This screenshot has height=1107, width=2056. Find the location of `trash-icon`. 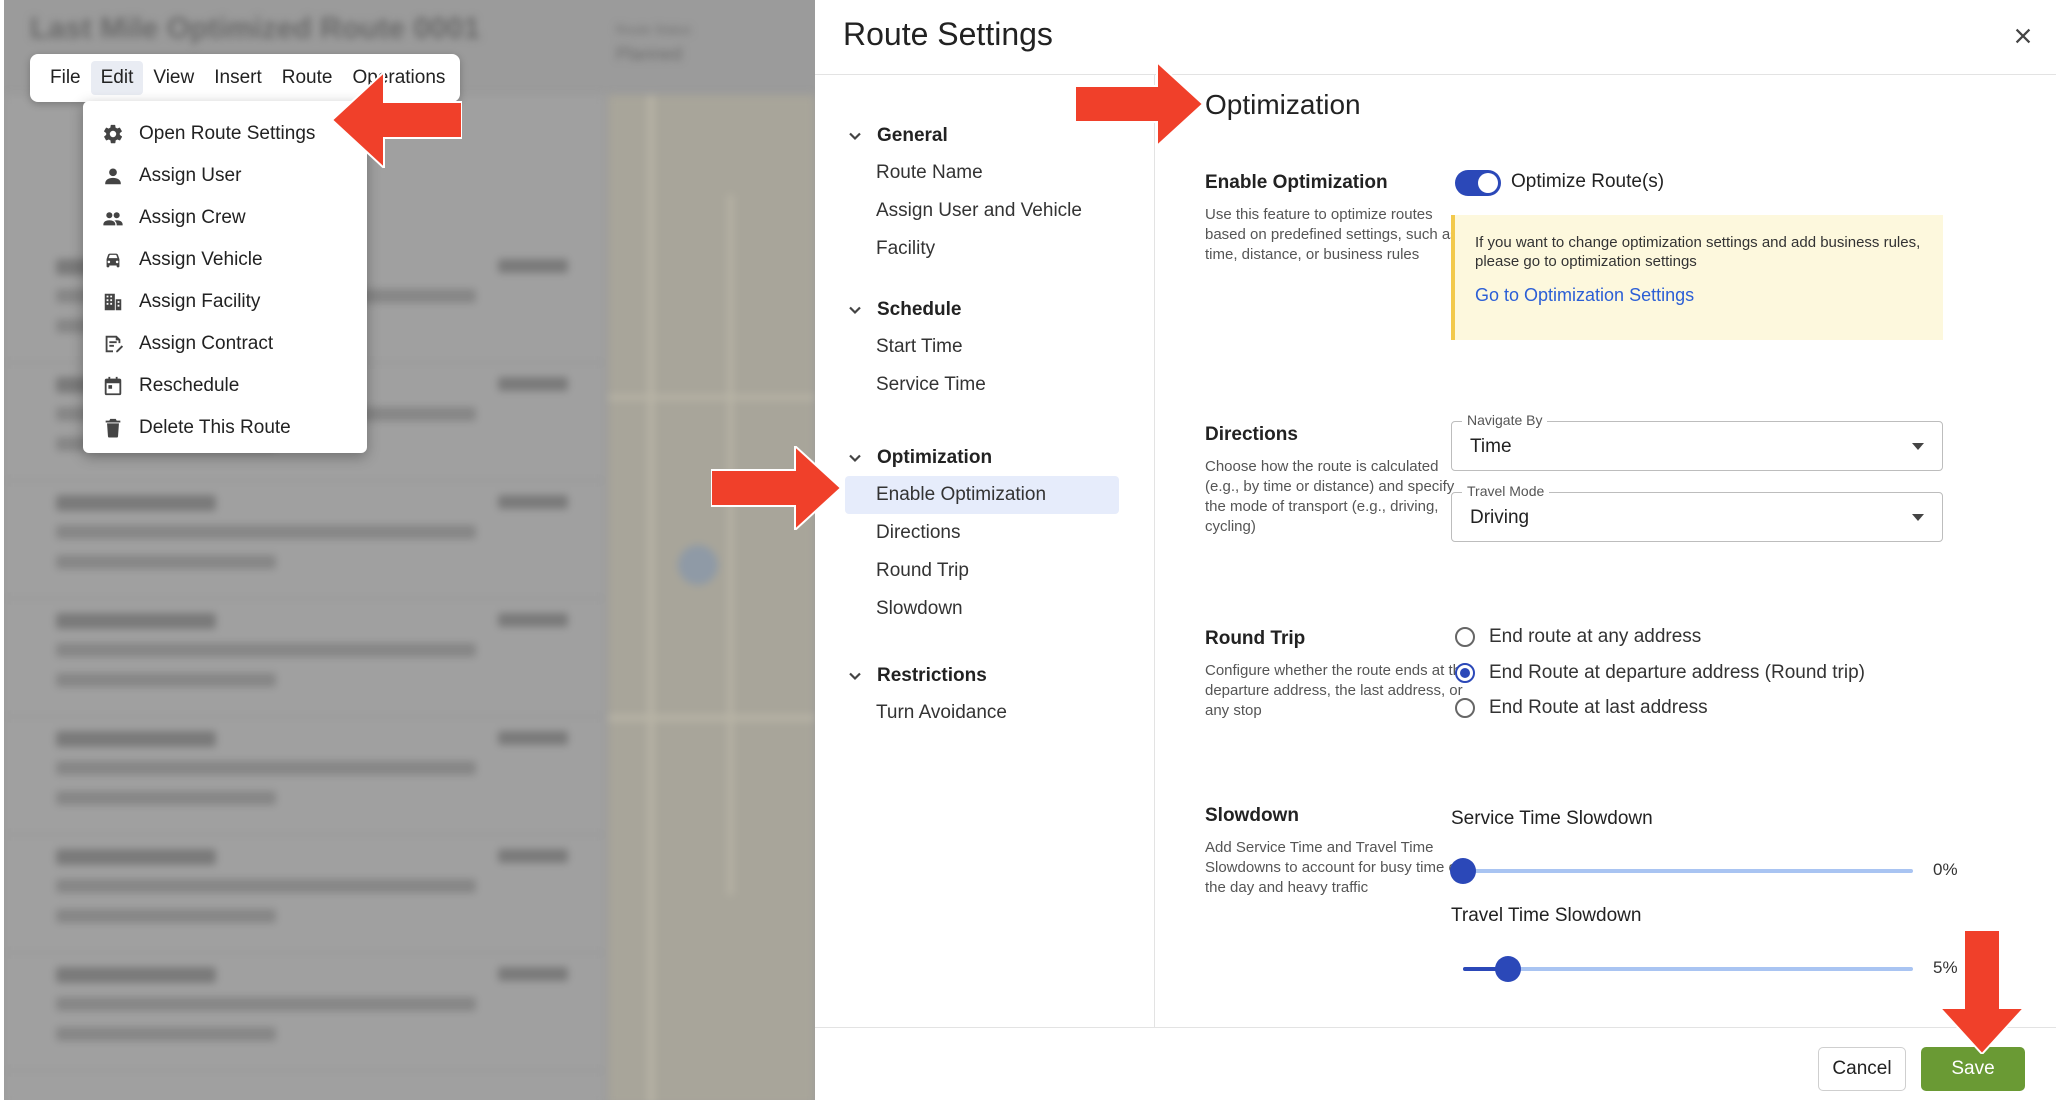

trash-icon is located at coordinates (113, 428).